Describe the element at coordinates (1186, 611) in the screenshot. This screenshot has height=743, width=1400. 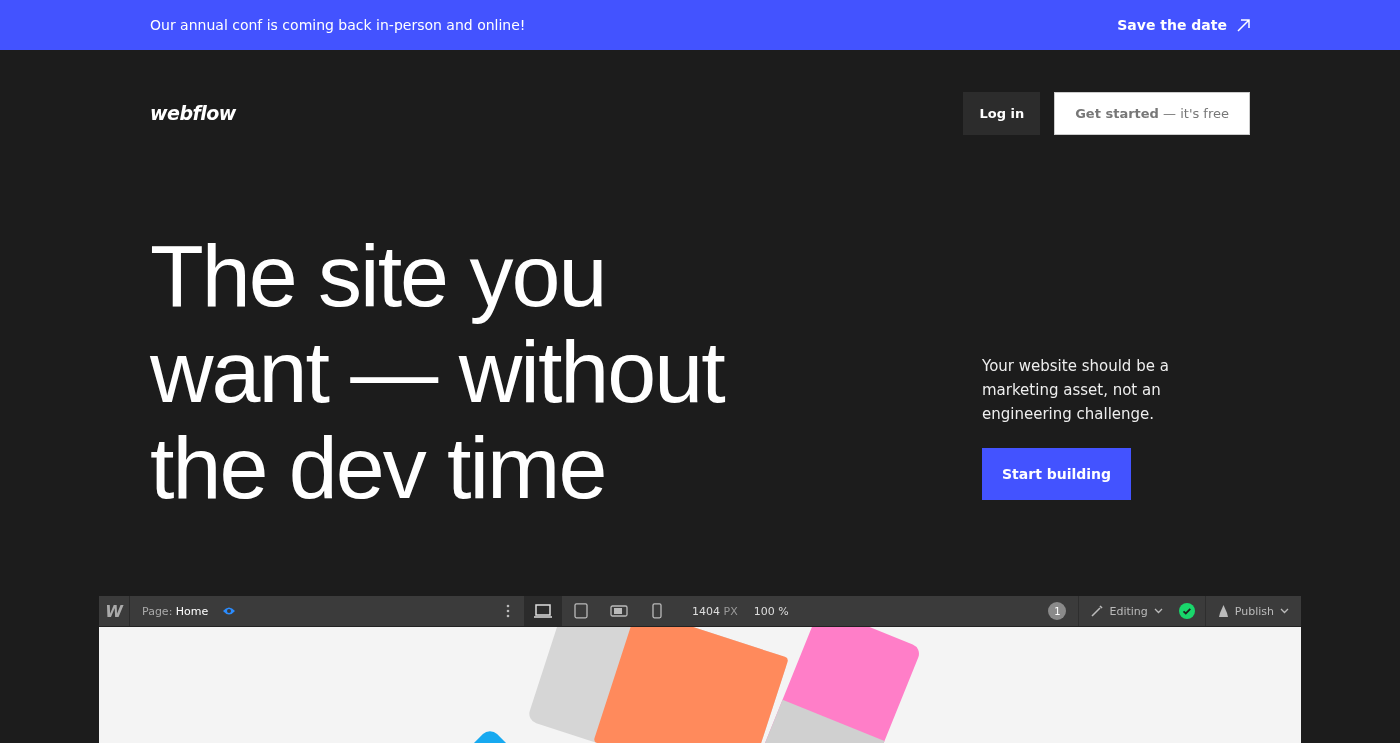
I see `check-circle-icon` at that location.